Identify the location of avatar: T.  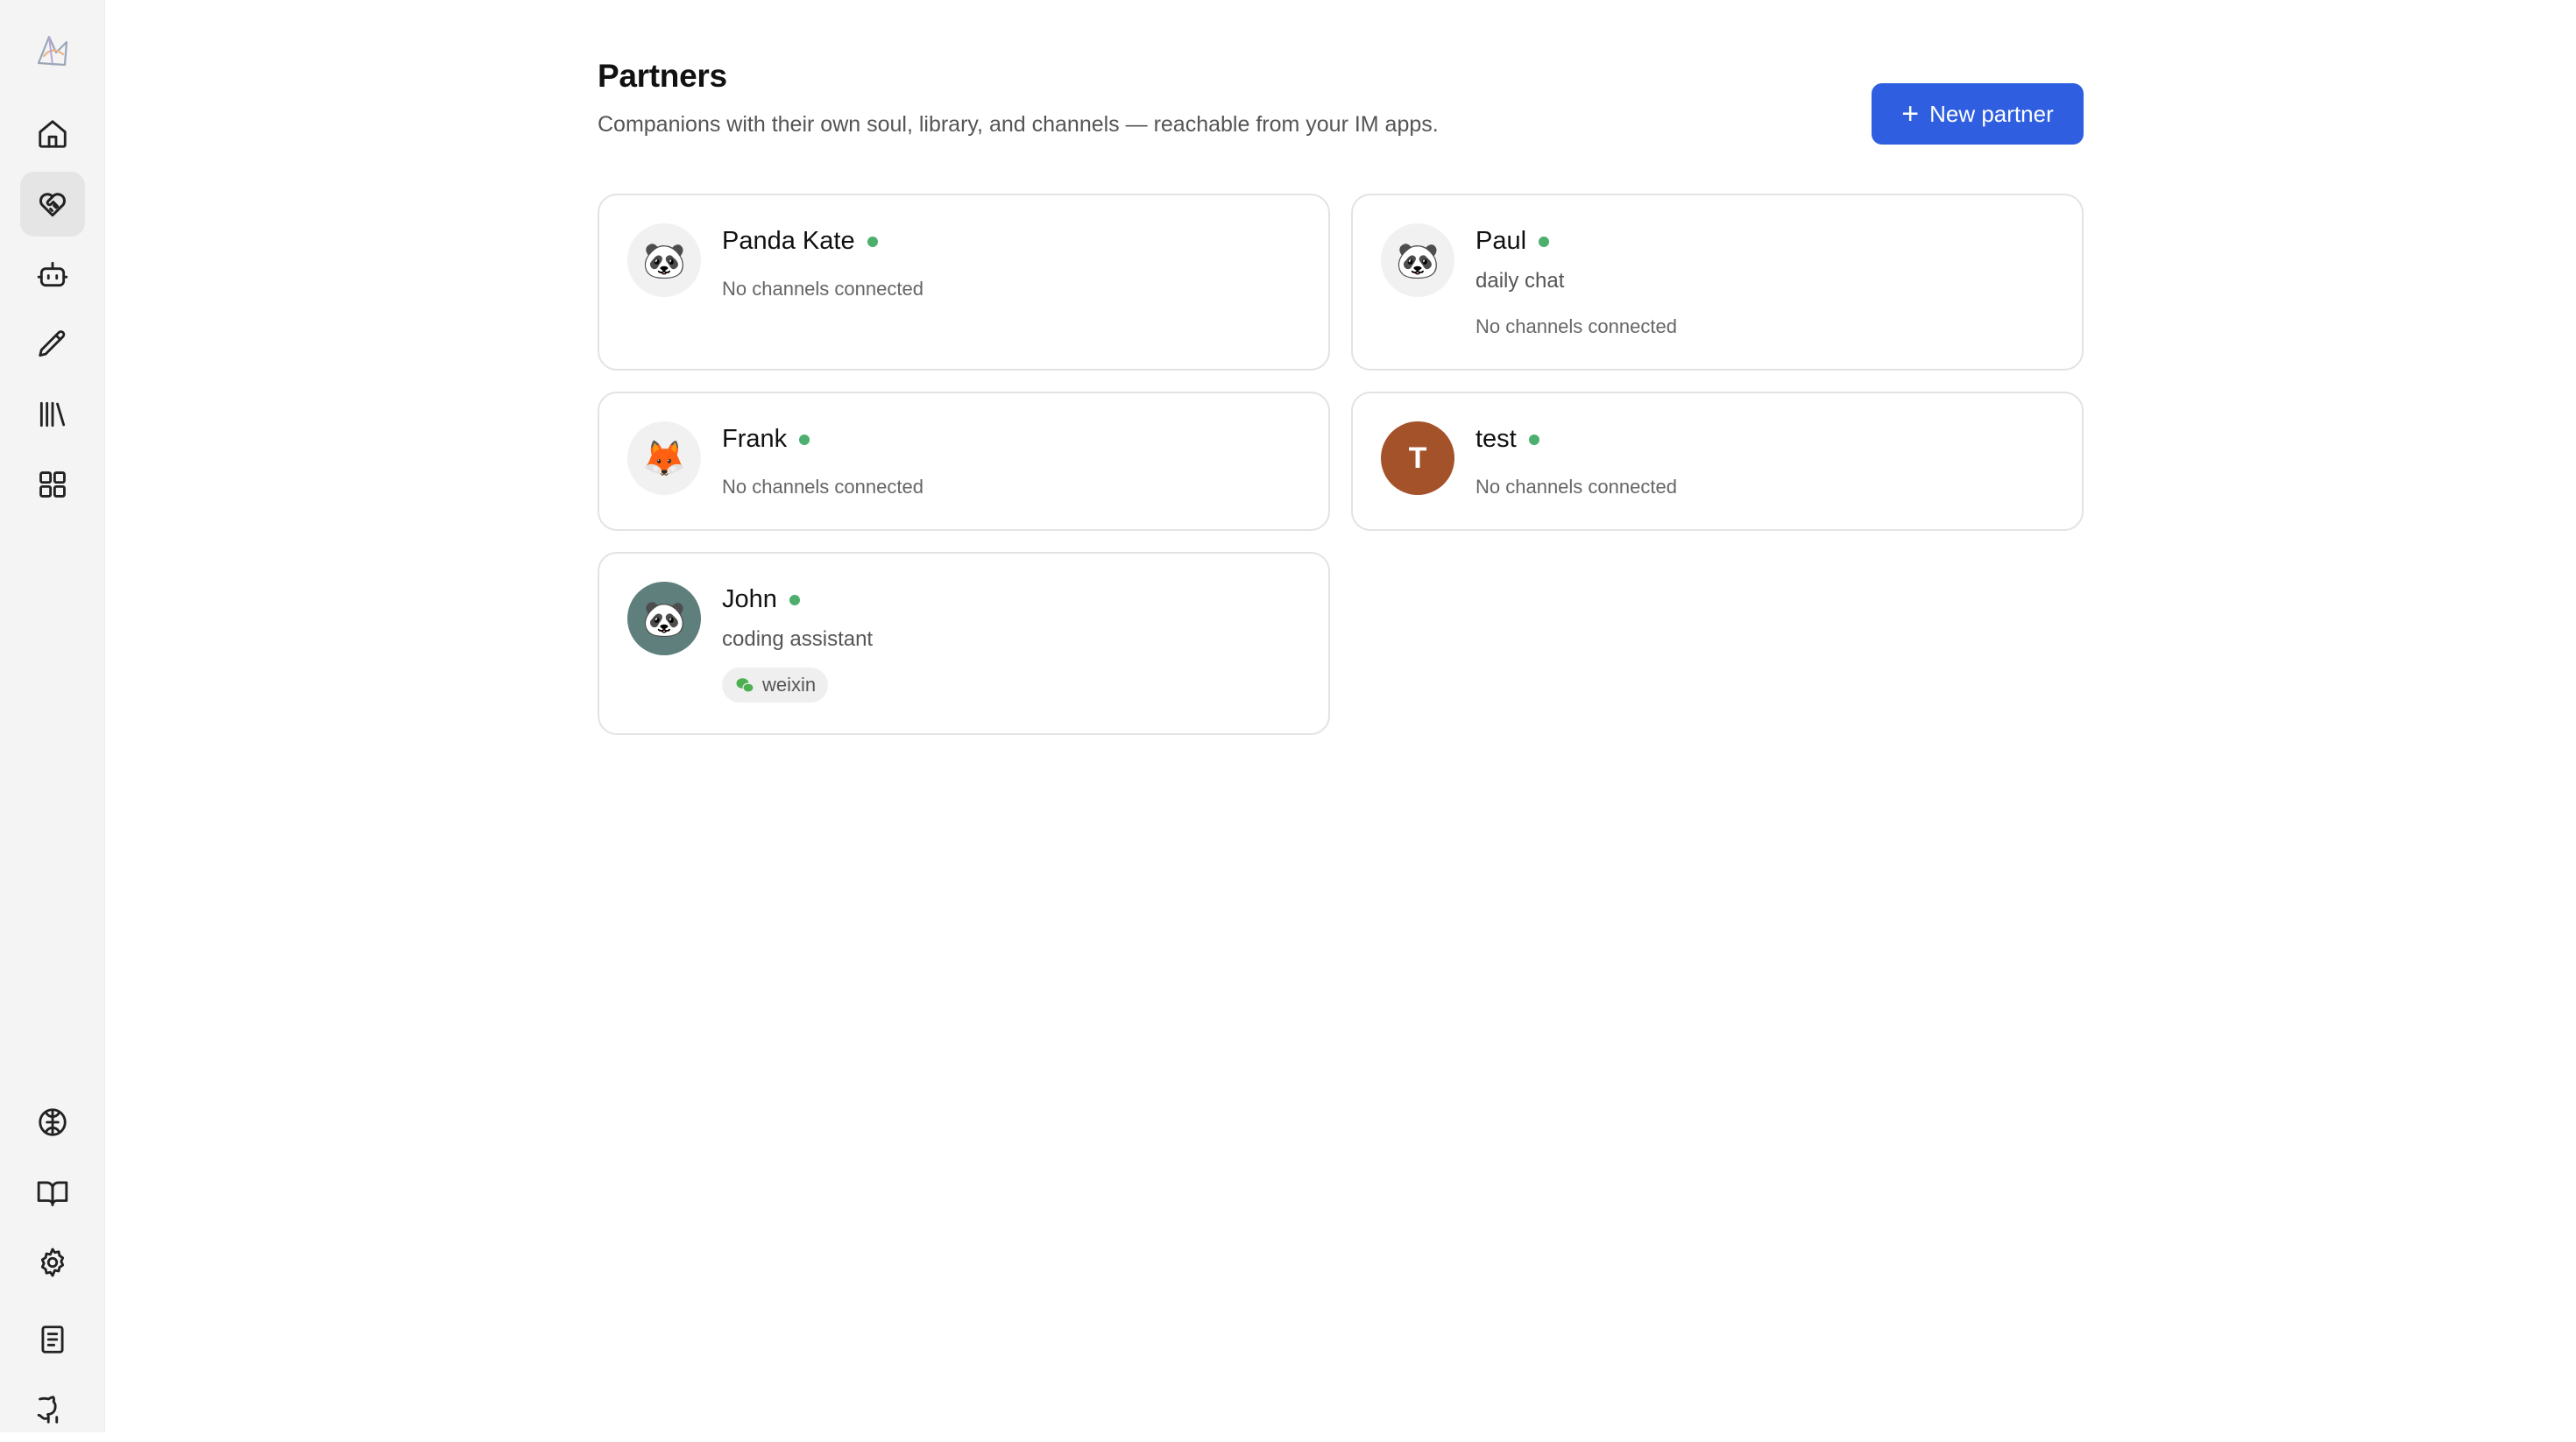
(1417, 458).